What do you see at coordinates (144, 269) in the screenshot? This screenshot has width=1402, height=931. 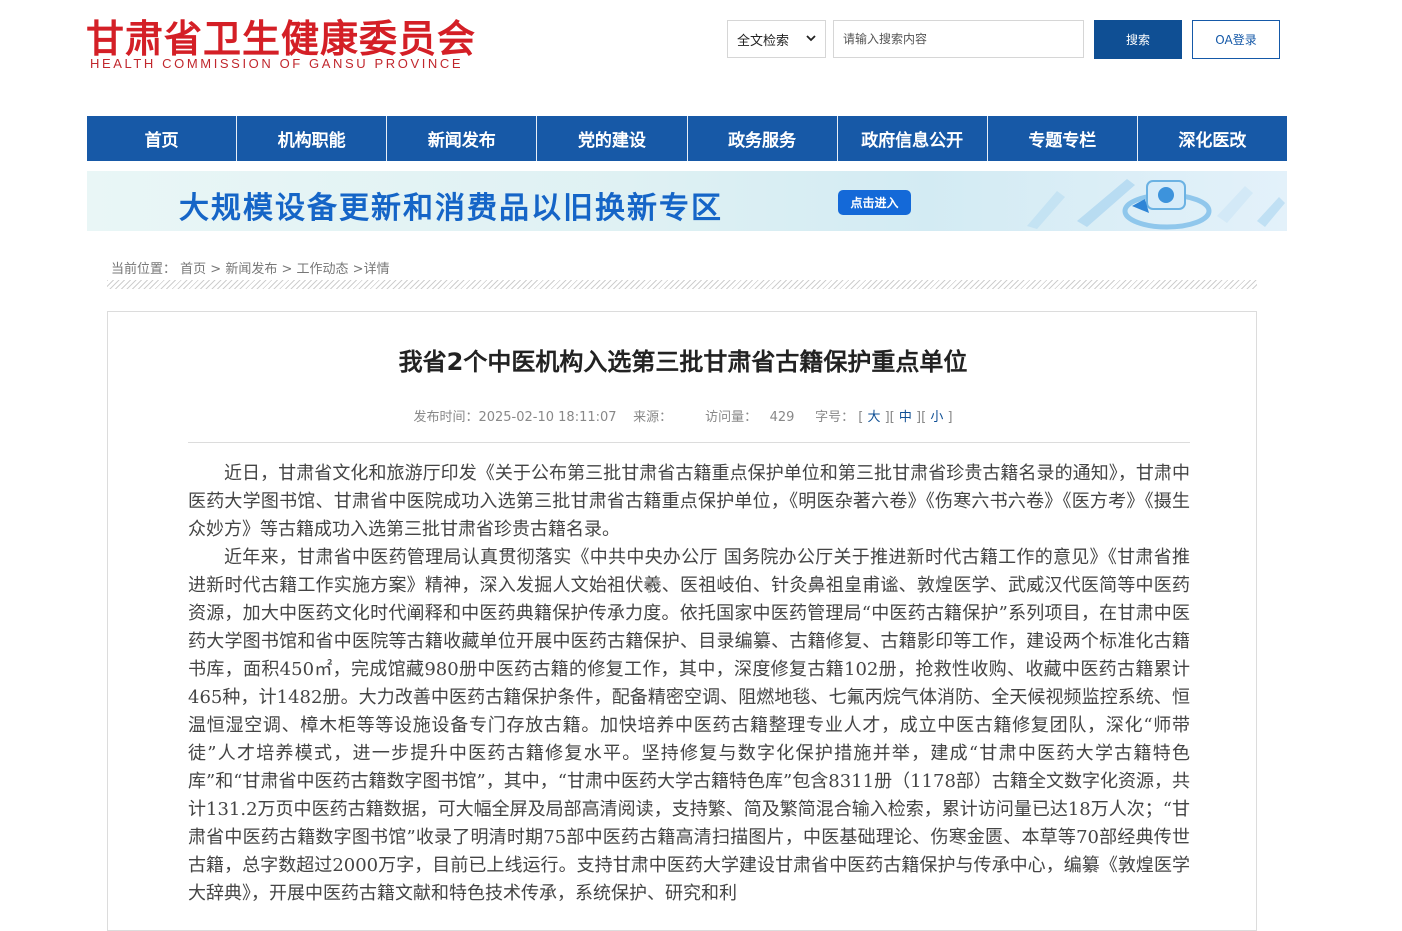 I see `breadcrumb-label: 当前位置：` at bounding box center [144, 269].